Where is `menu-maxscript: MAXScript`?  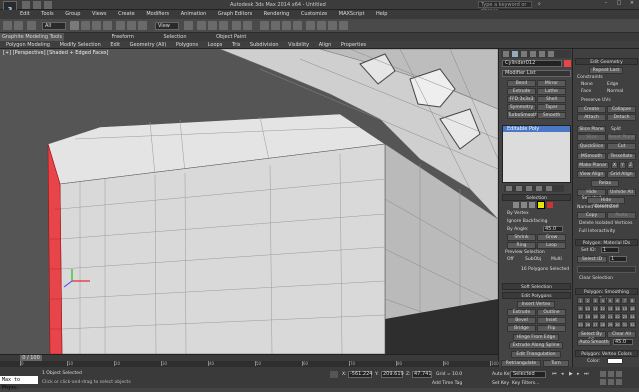 menu-maxscript: MAXScript is located at coordinates (352, 14).